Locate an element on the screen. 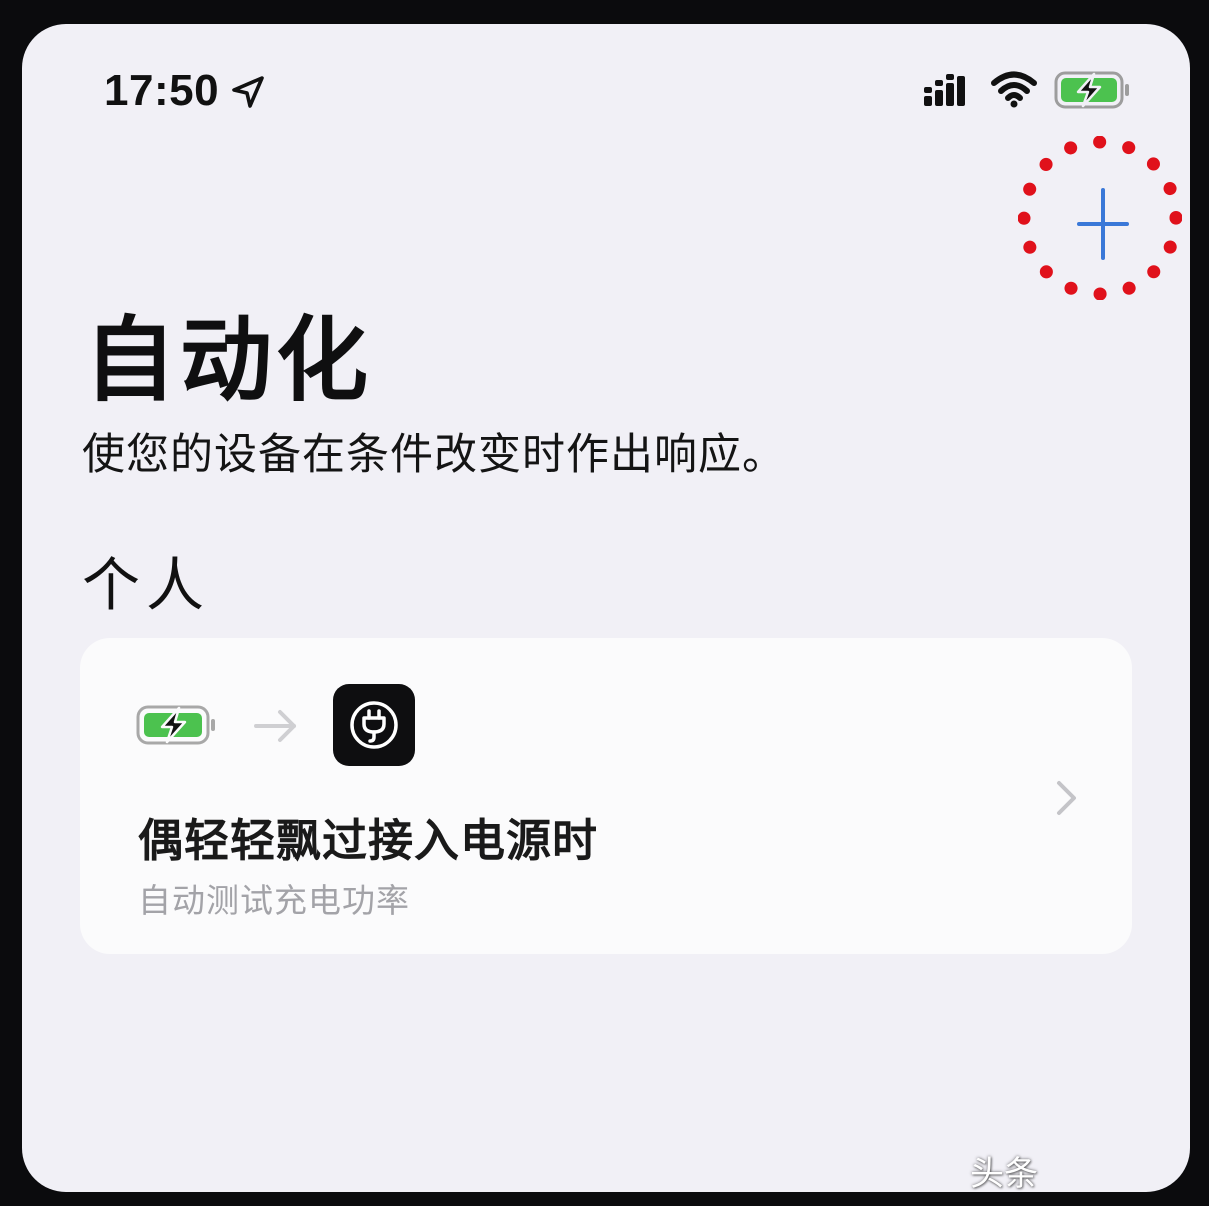 This screenshot has height=1206, width=1209. power-plug-tile is located at coordinates (374, 725).